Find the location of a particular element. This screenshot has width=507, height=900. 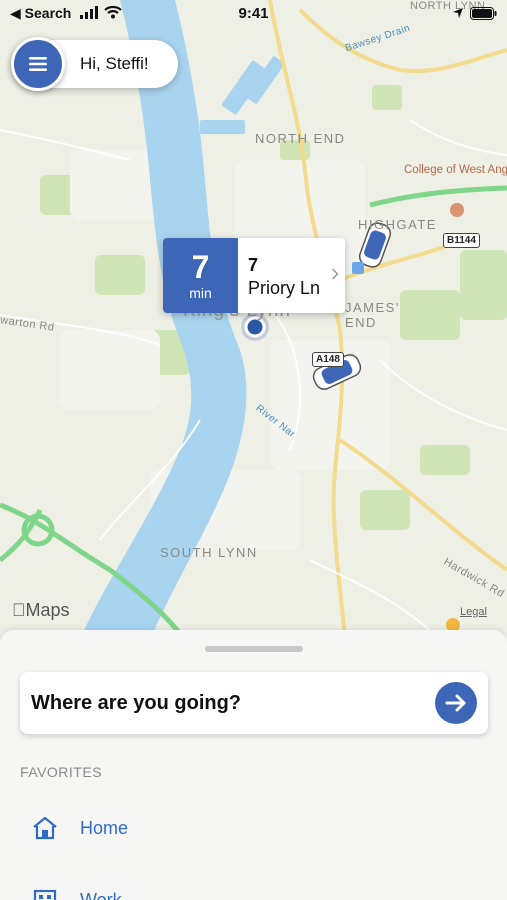

maps-attribution: Maps is located at coordinates (41, 610).